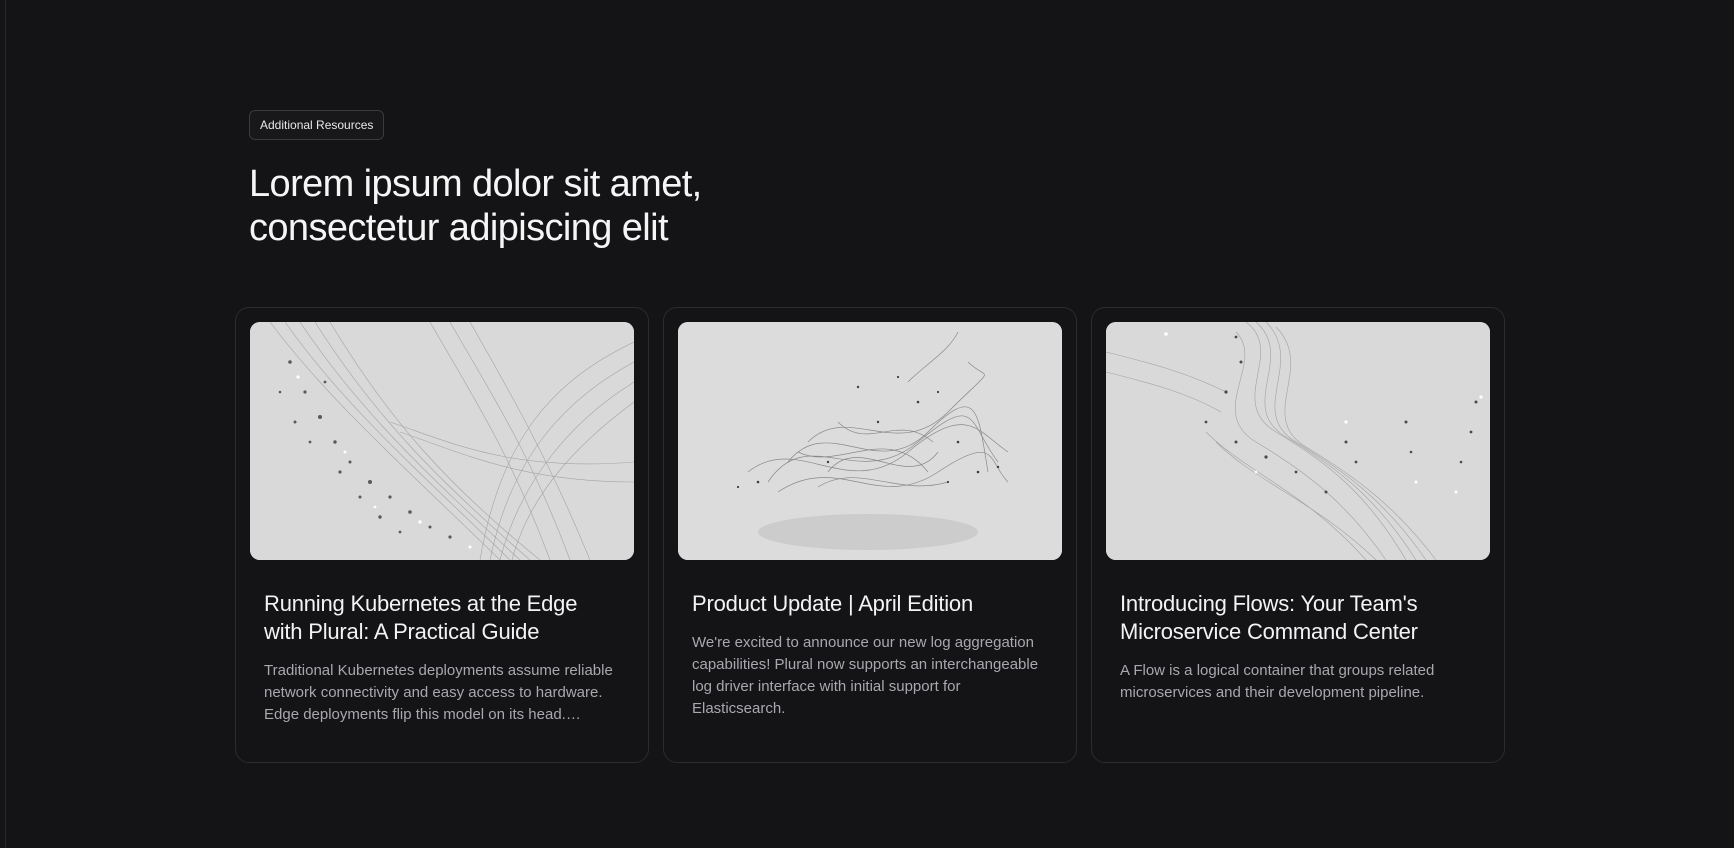  I want to click on card-image-tangle, so click(870, 441).